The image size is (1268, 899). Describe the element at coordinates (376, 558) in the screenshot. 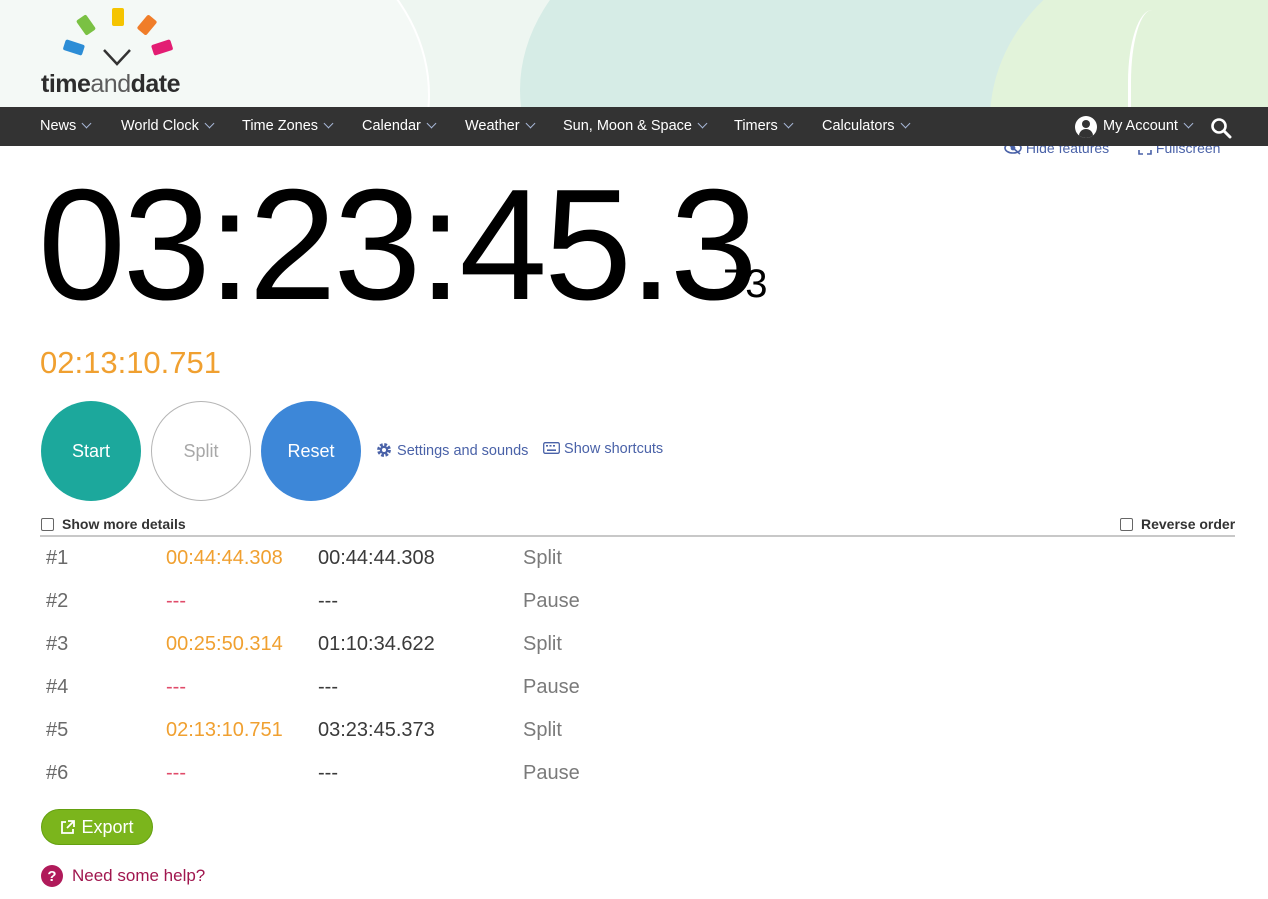

I see `lap-total-time: 00:44:44.308` at that location.